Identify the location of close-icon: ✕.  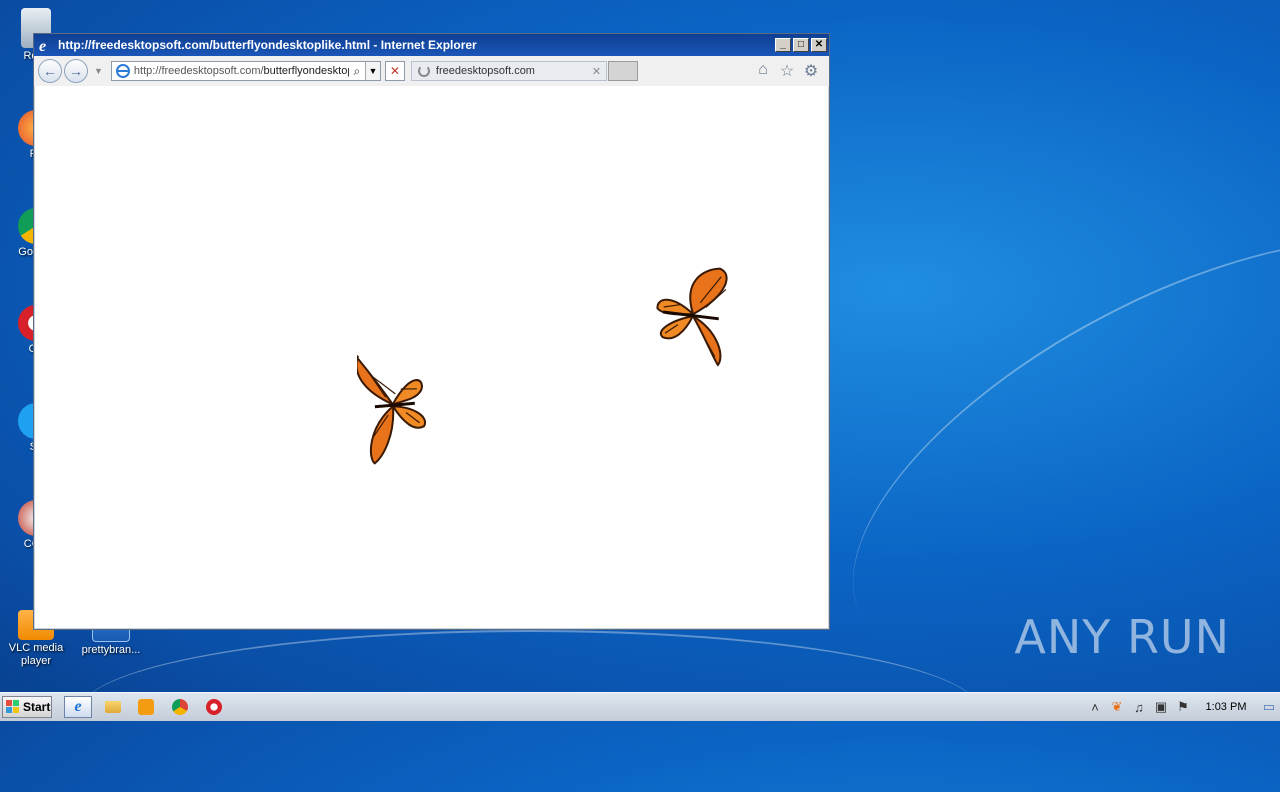
(394, 71).